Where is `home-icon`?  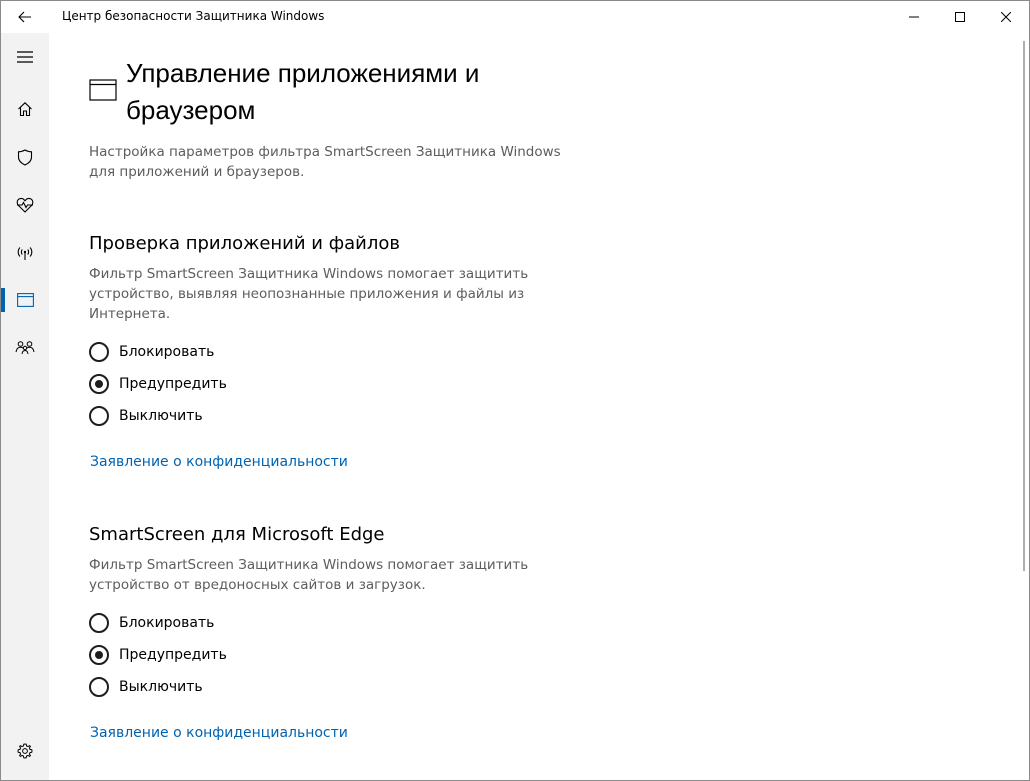 home-icon is located at coordinates (25, 109).